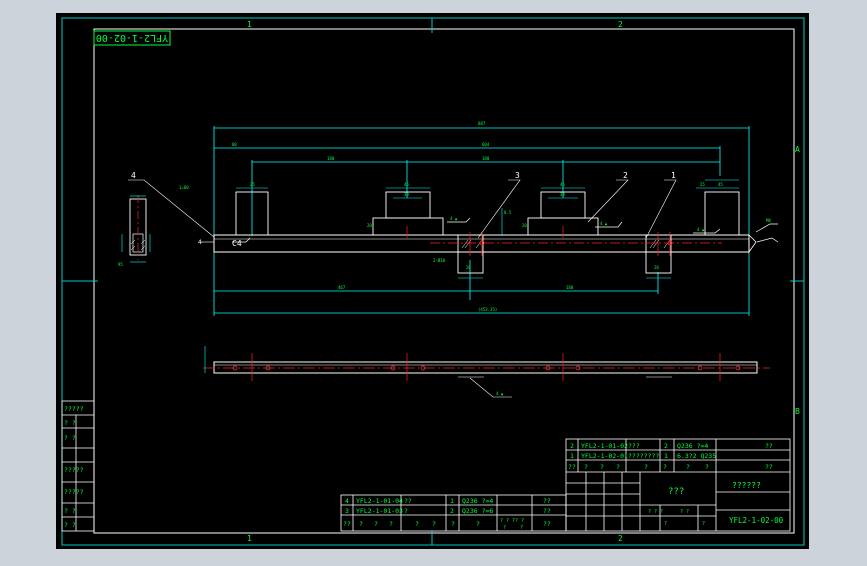  I want to click on tb-header-1: ?, so click(586, 467).